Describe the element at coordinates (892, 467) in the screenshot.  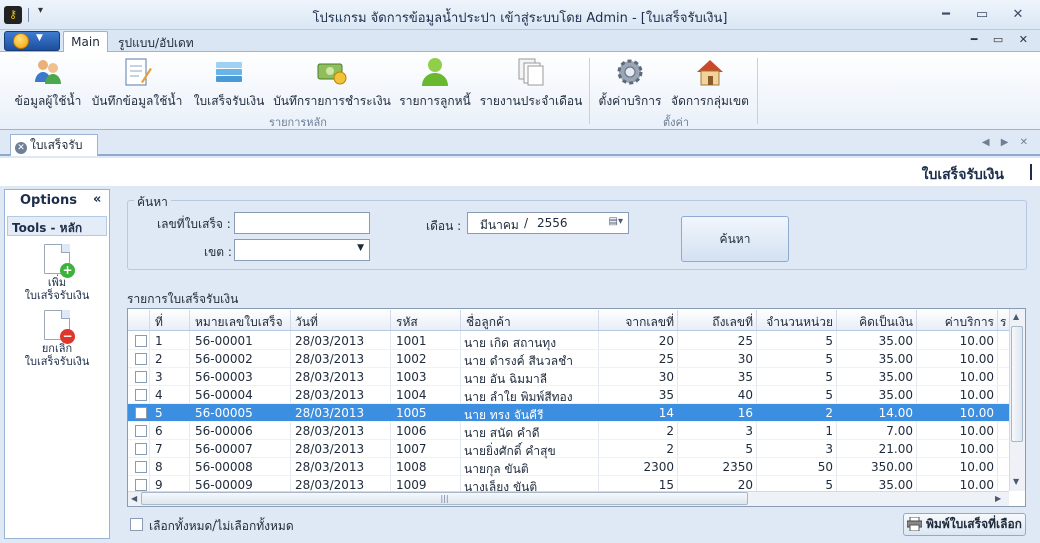
I see `cell-amount: 350.00` at that location.